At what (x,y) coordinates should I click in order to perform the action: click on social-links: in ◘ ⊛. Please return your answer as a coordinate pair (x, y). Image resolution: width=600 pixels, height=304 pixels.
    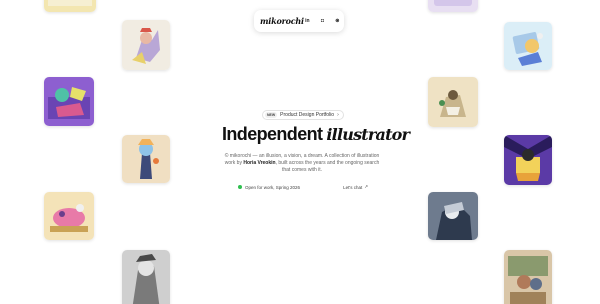
    Looking at the image, I should click on (322, 21).